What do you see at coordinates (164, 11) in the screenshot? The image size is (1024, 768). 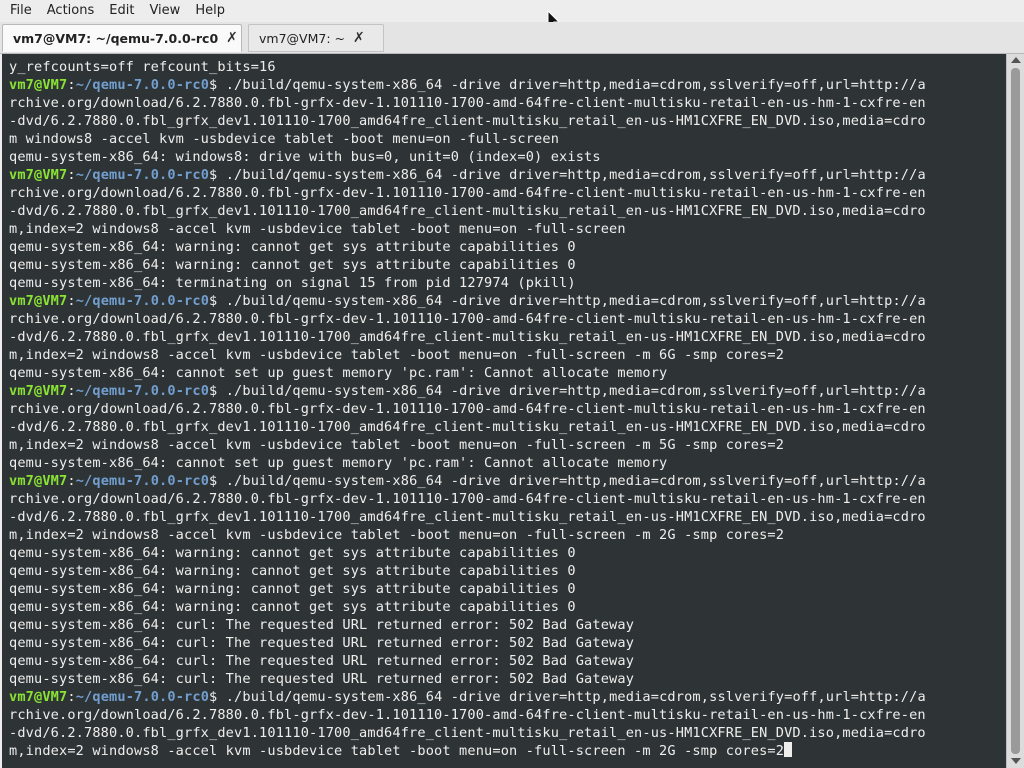 I see `menu-view: View` at bounding box center [164, 11].